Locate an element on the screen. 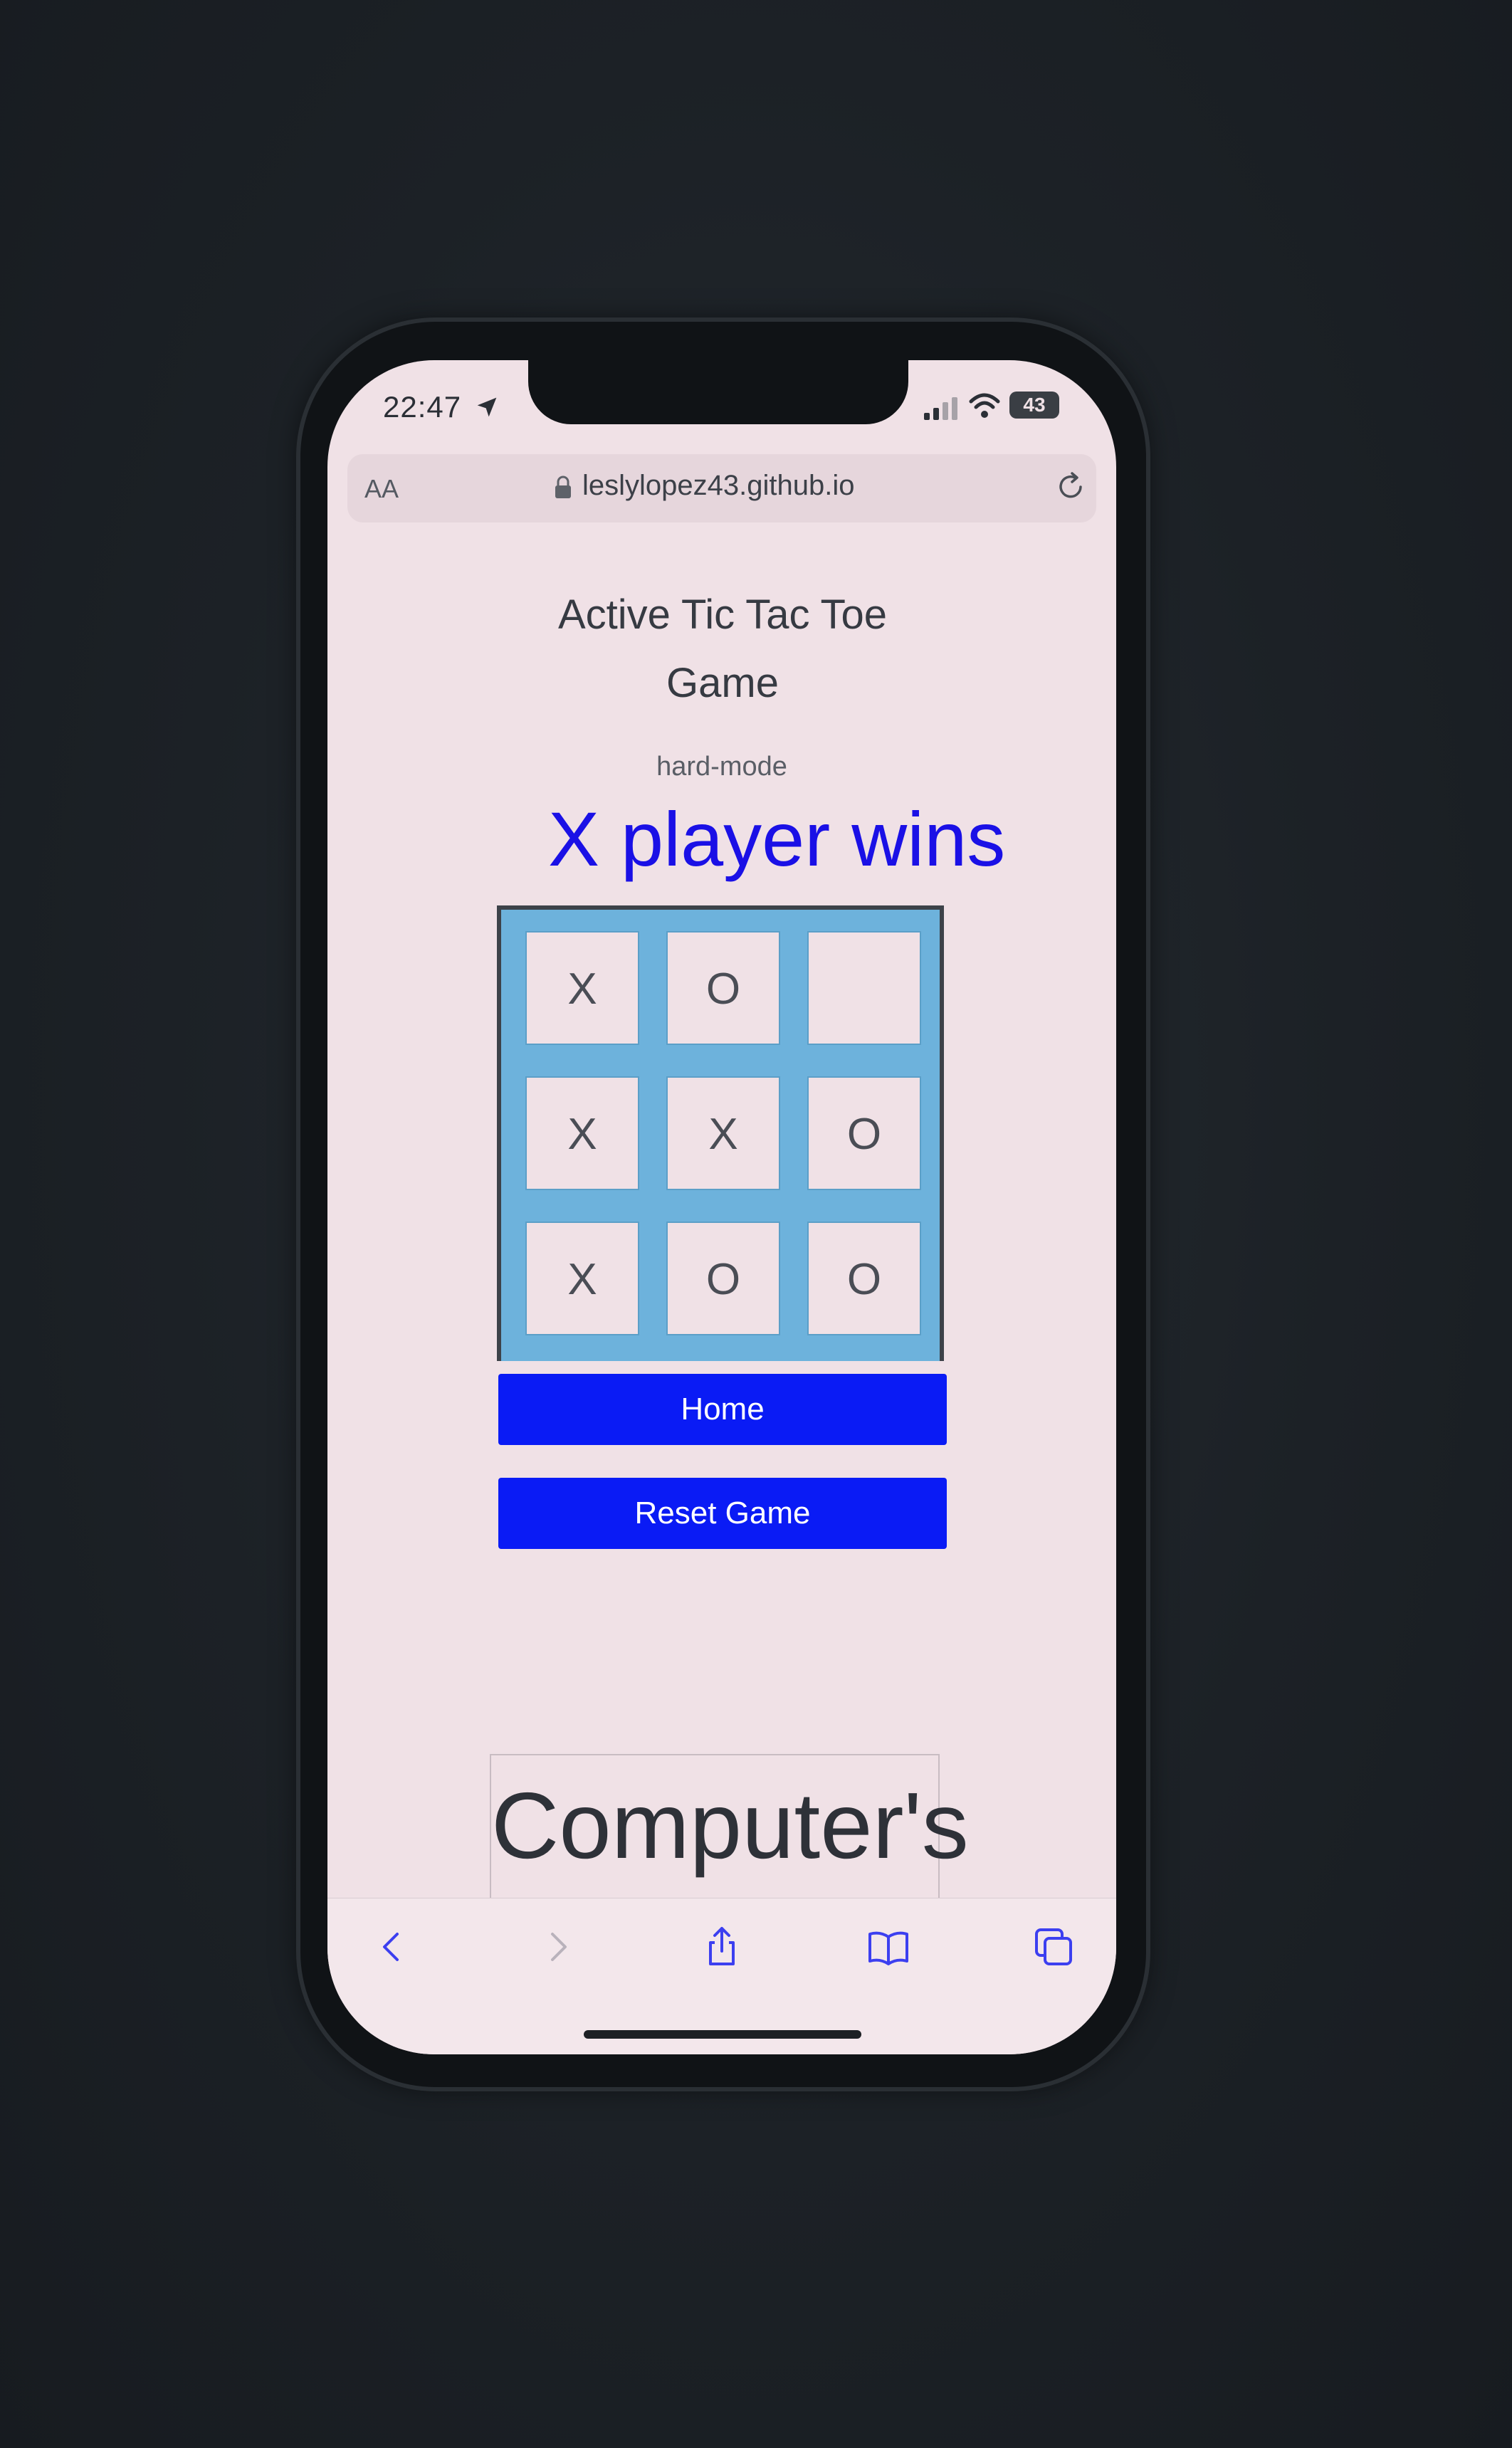  battery-icon: 43 is located at coordinates (1034, 405).